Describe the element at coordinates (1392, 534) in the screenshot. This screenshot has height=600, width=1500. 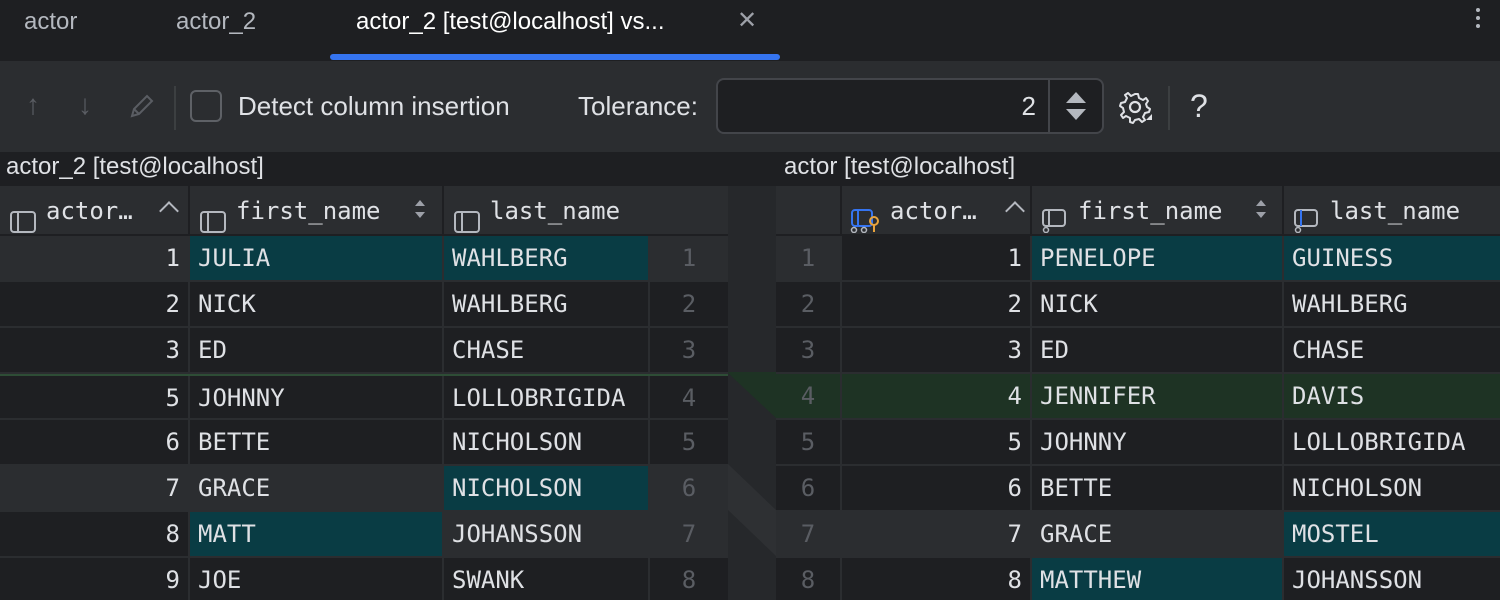
I see `last-name-cell: MOSTEL` at that location.